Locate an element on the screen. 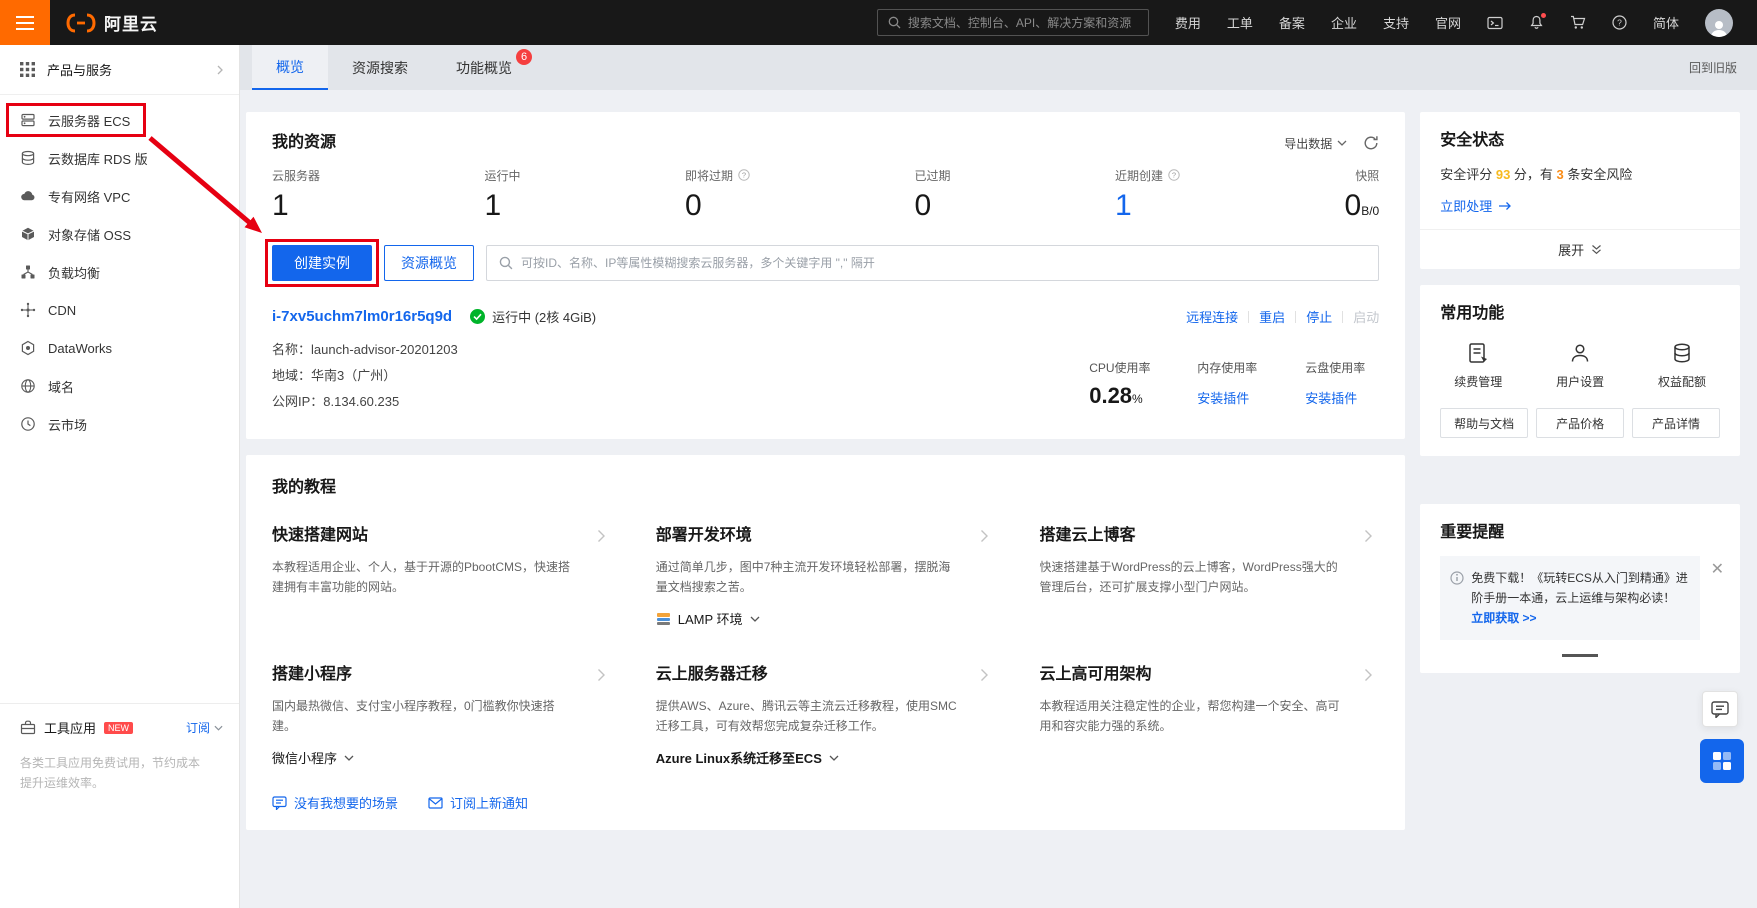 This screenshot has width=1757, height=908. export-data-button: 导出数据 is located at coordinates (1315, 143).